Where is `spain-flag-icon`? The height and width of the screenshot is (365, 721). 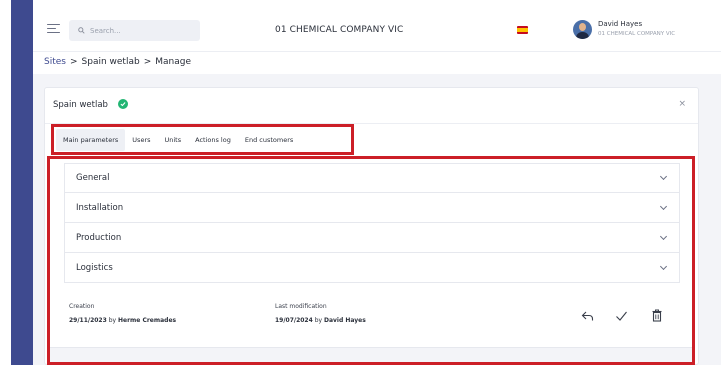 spain-flag-icon is located at coordinates (522, 30).